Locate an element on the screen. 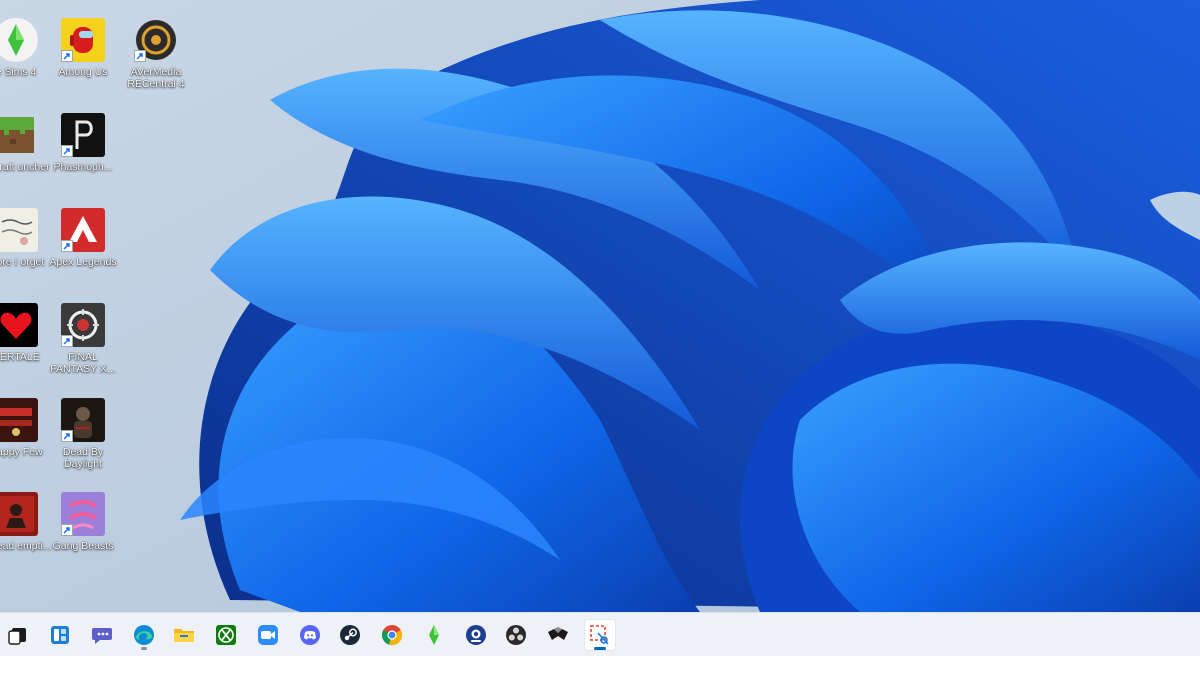 The image size is (1200, 675). taskbar-teams-chat is located at coordinates (102, 635).